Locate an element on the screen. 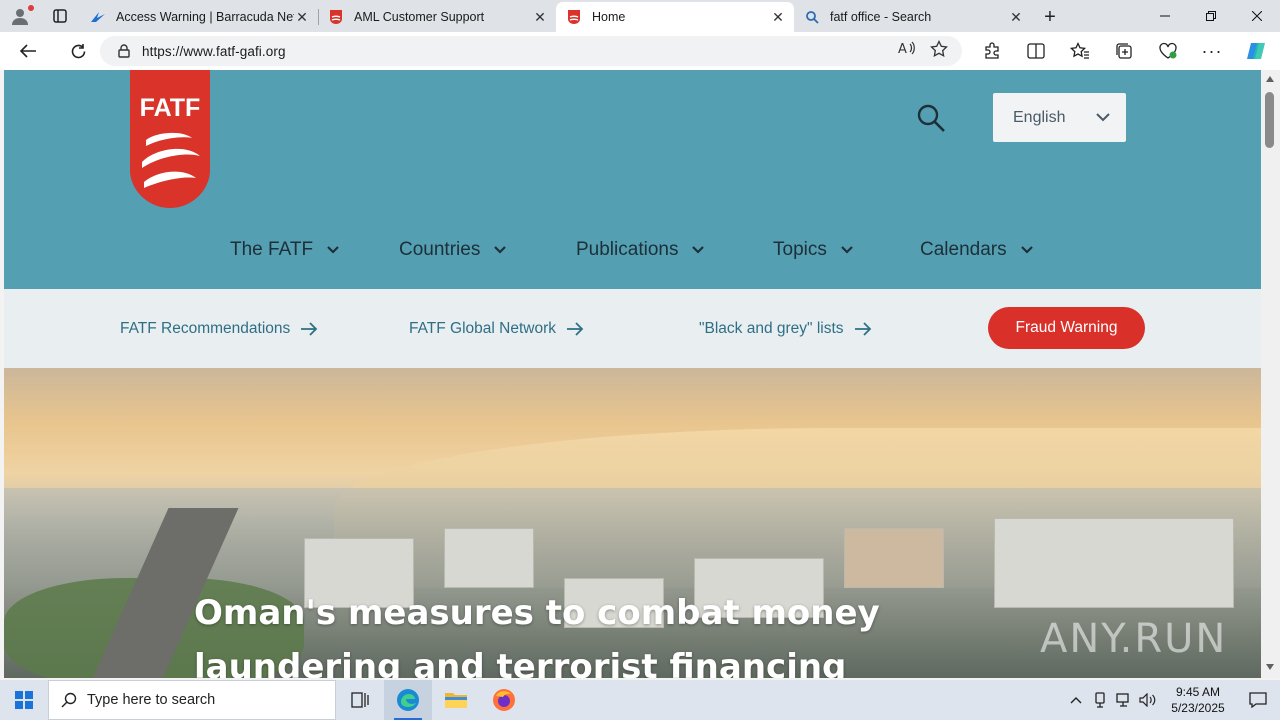 This screenshot has height=720, width=1280. tray-overflow-button is located at coordinates (1076, 700).